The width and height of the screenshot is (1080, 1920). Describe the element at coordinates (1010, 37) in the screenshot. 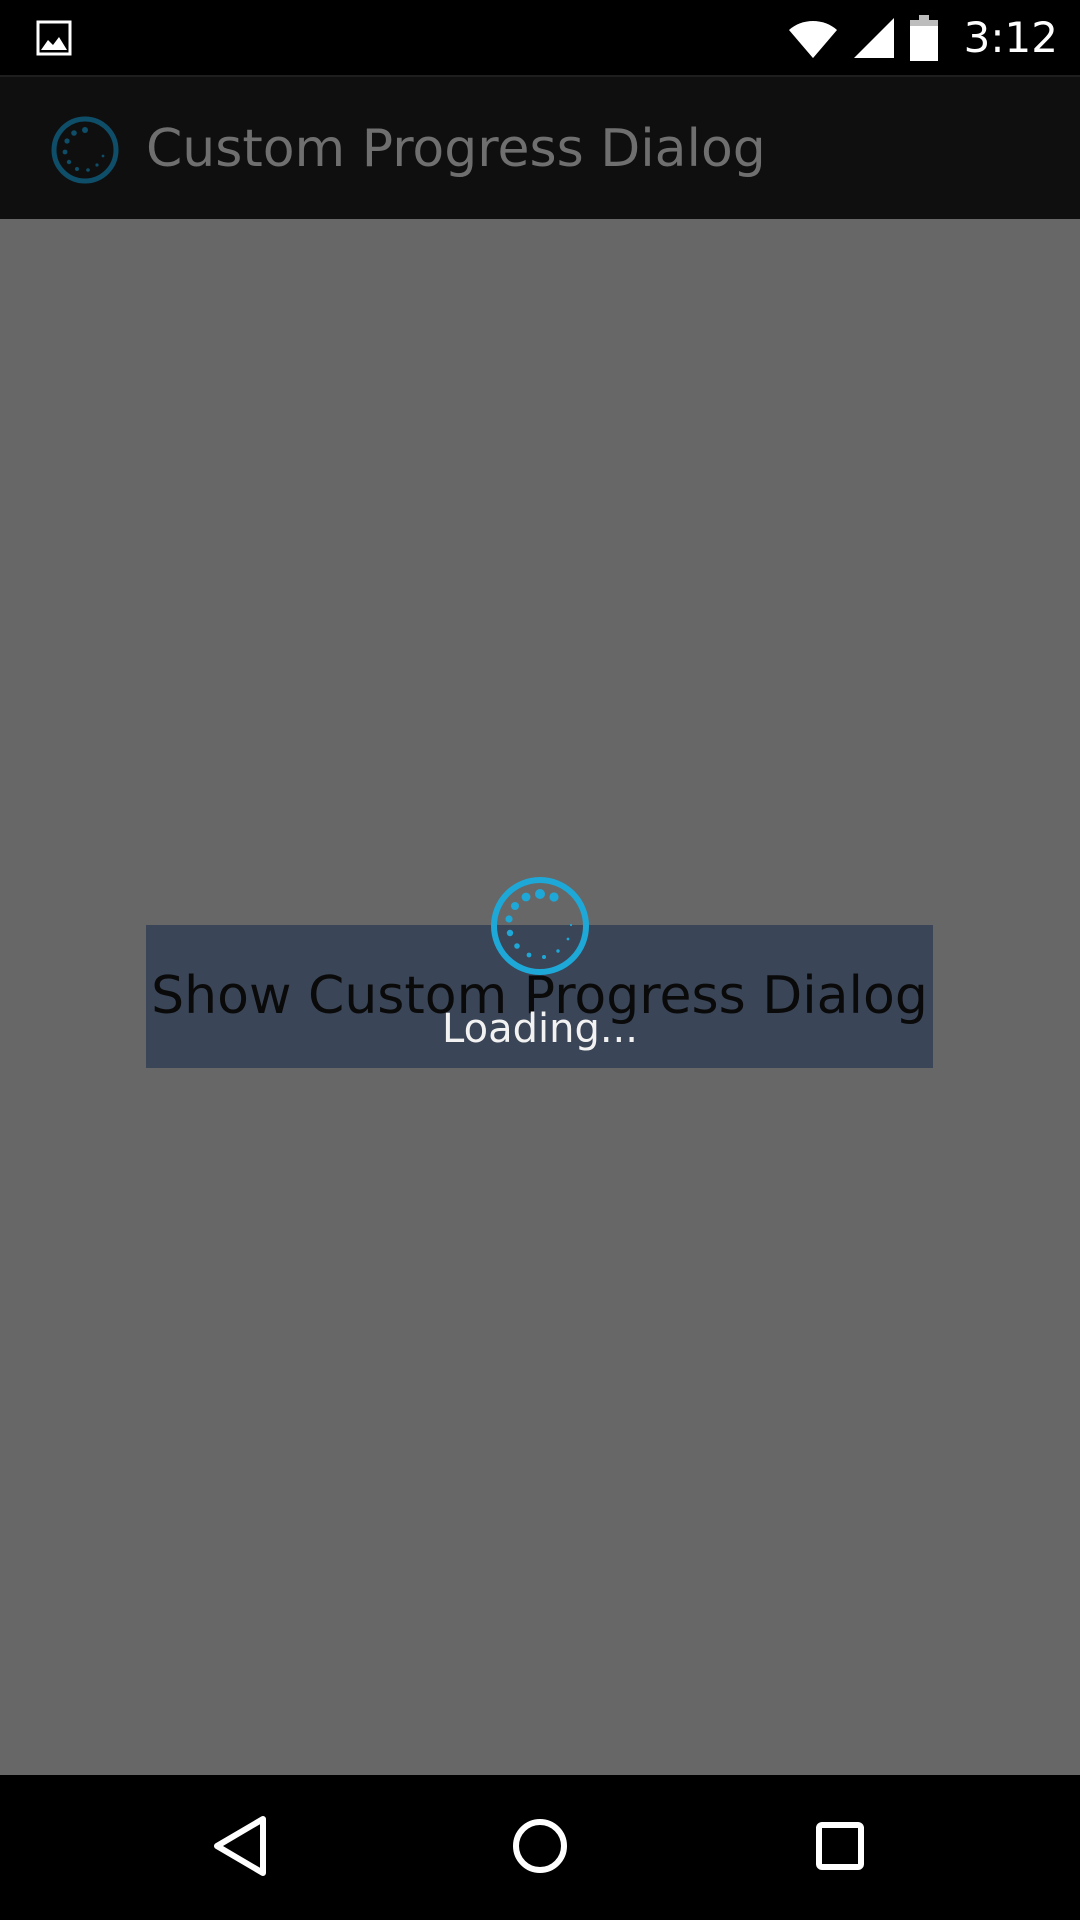

I see `status-time: 3:12` at that location.